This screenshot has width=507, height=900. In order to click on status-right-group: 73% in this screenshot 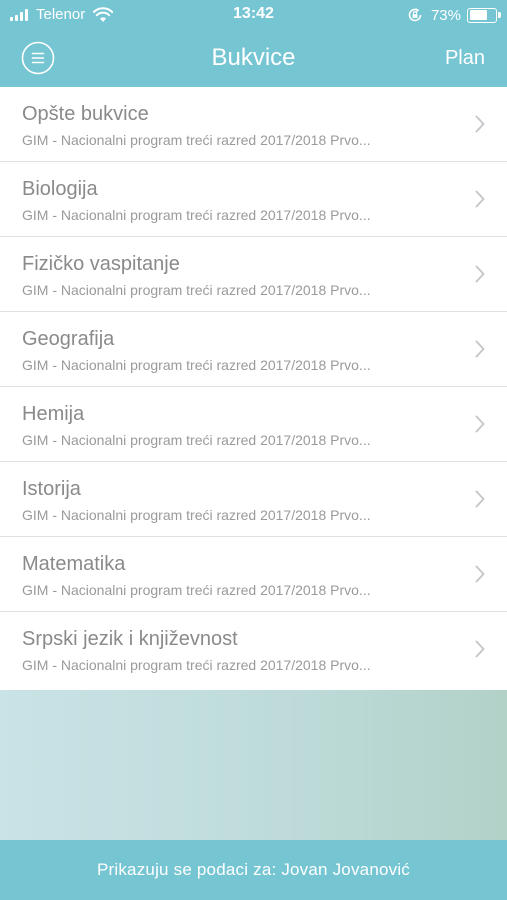, I will do `click(454, 15)`.